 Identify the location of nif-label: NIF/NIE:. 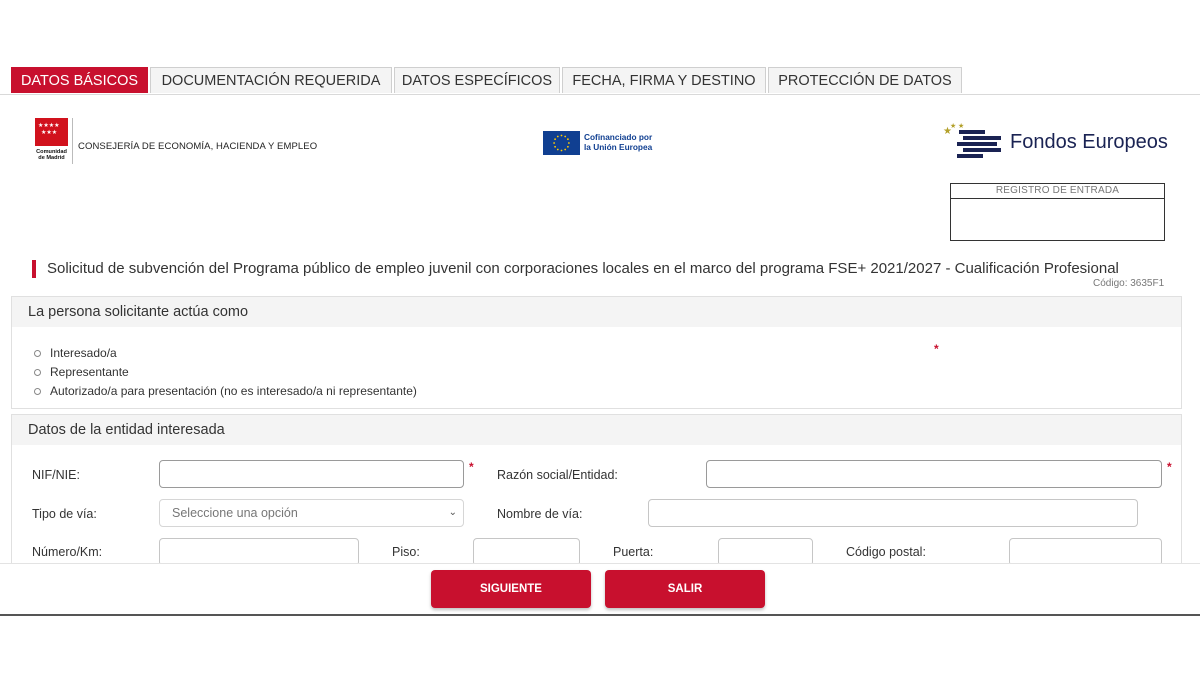
(56, 475).